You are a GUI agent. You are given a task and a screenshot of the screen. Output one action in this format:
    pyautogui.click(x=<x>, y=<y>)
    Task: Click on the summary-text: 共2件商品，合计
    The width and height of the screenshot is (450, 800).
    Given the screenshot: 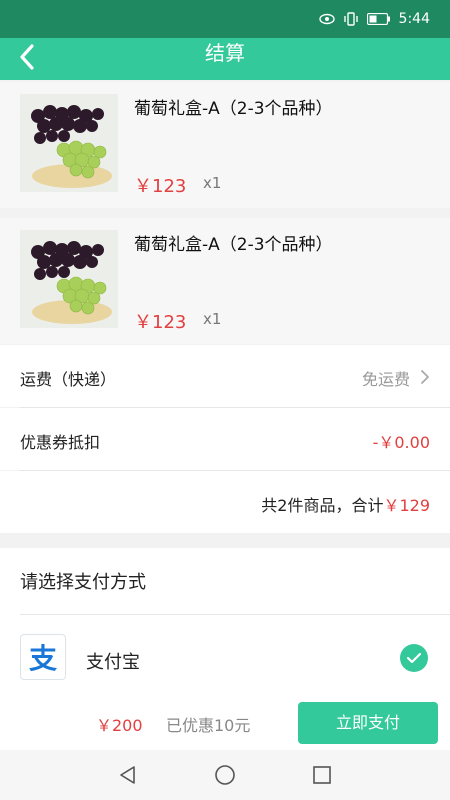 What is the action you would take?
    pyautogui.click(x=322, y=505)
    